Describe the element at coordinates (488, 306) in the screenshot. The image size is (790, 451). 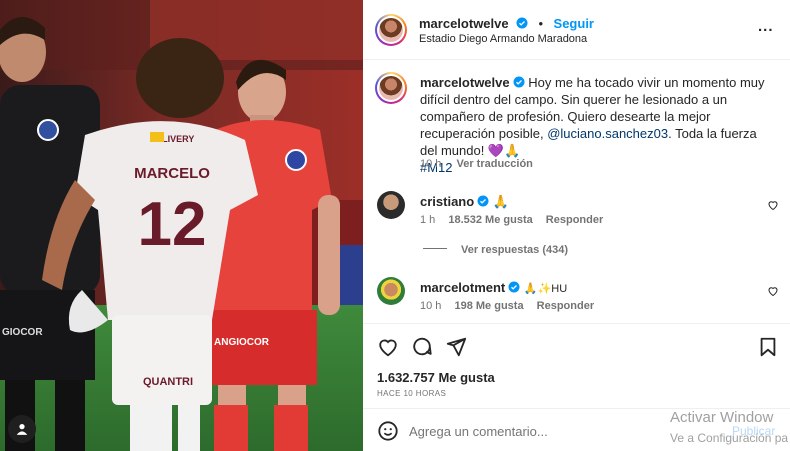
I see `comment-likes: 198 Me gusta` at that location.